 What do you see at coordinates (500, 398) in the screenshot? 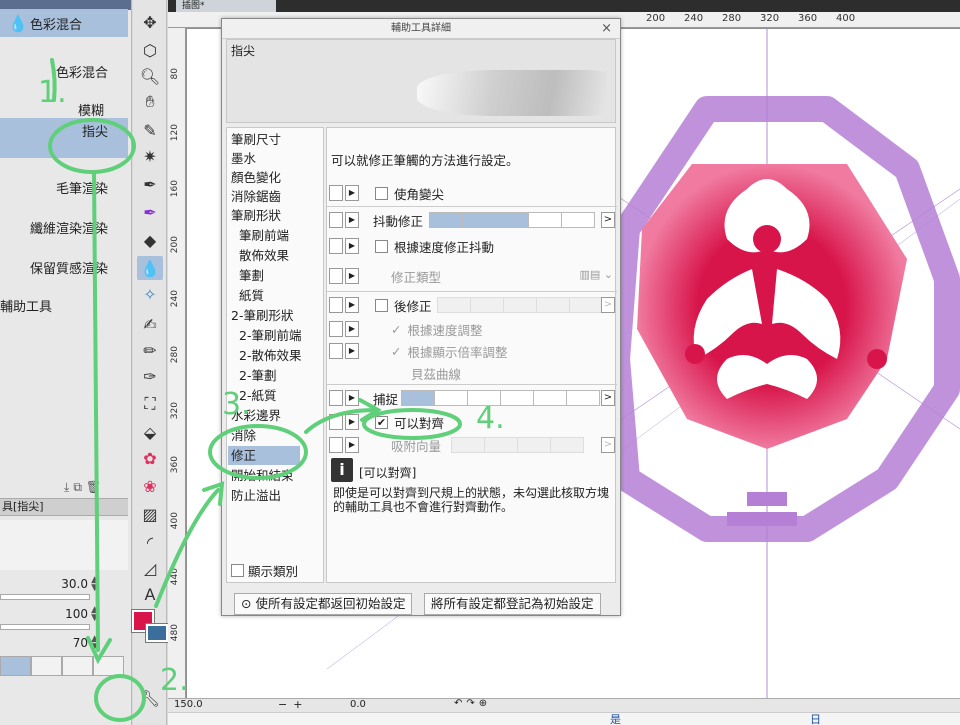
I see `vector-snap-slider` at bounding box center [500, 398].